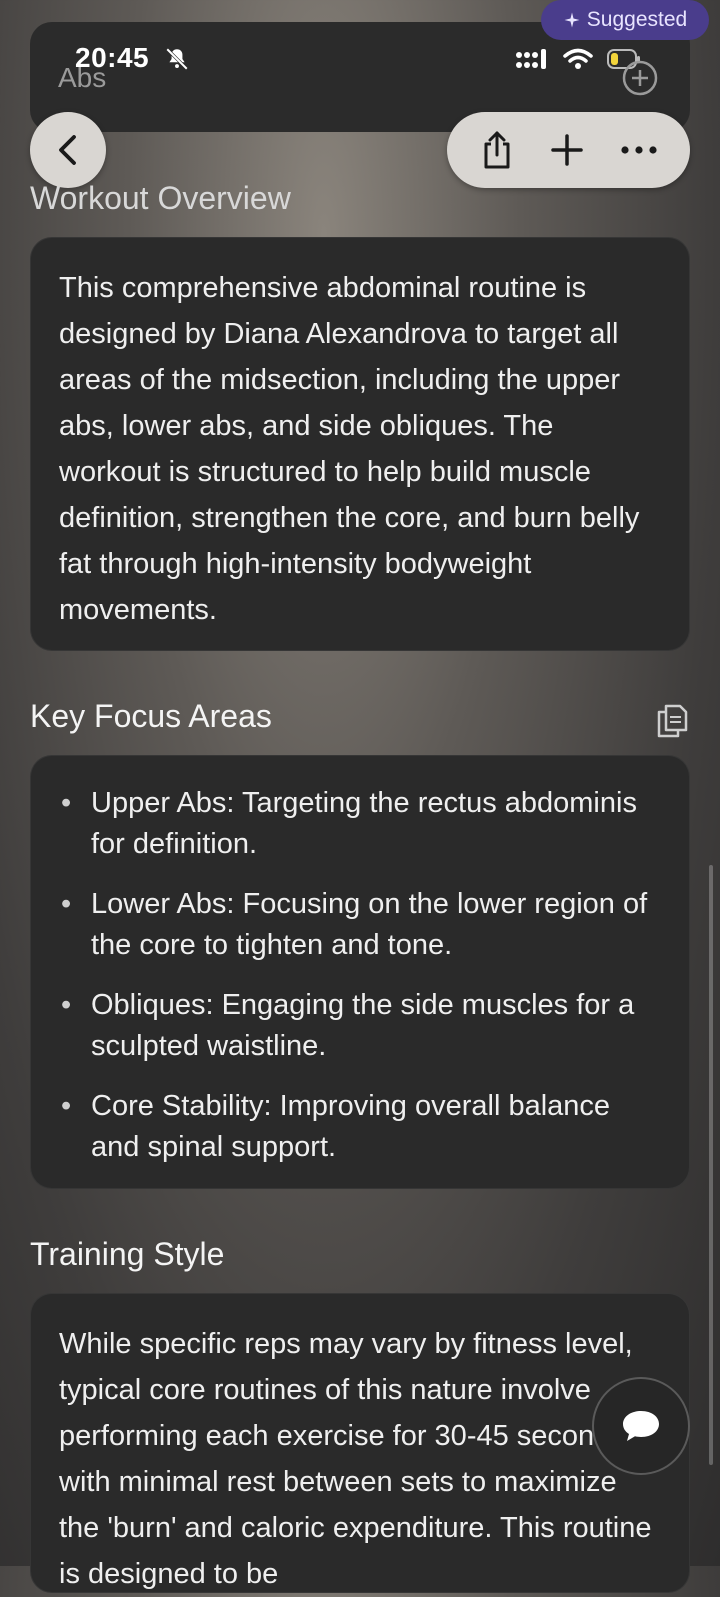 Image resolution: width=720 pixels, height=1597 pixels. I want to click on section-title-training: Training Style, so click(127, 1254).